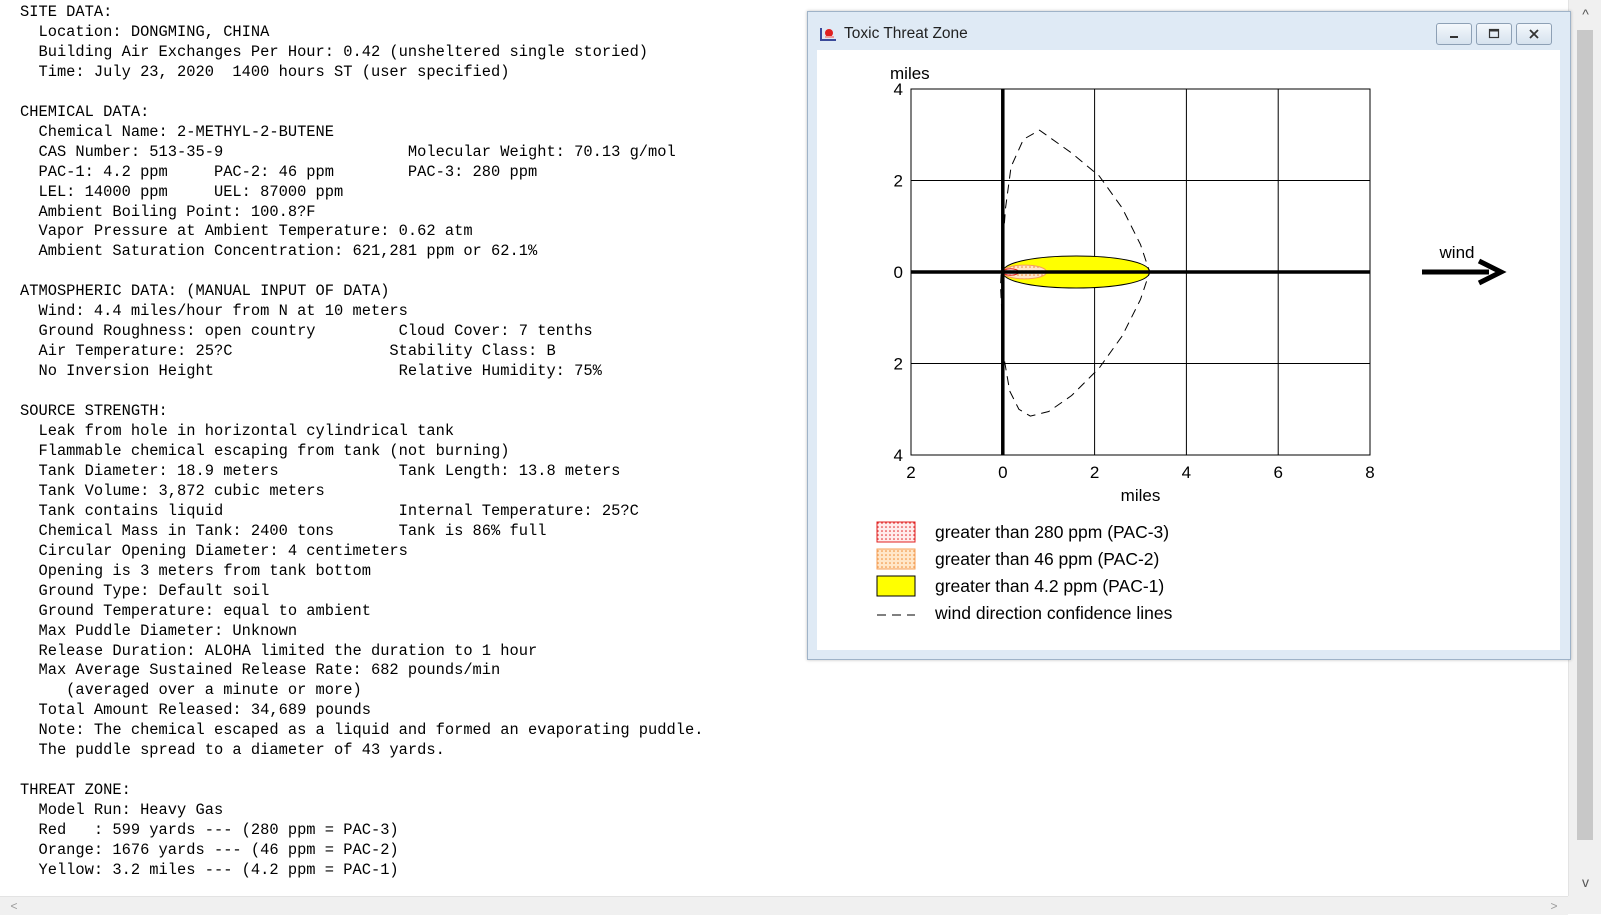  Describe the element at coordinates (209, 850) in the screenshot. I see `report-line: Orange: 1676 yards --- (46 ppm = PAC-2)` at that location.